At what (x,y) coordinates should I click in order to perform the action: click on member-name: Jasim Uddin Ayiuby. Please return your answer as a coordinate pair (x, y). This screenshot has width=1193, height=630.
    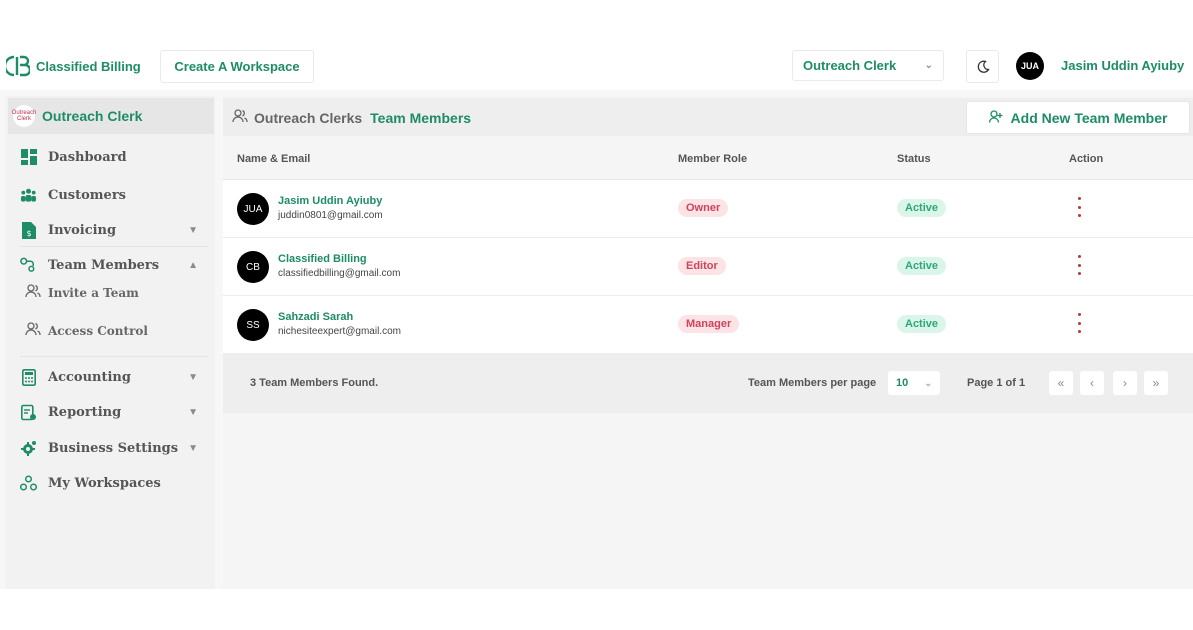
    Looking at the image, I should click on (330, 201).